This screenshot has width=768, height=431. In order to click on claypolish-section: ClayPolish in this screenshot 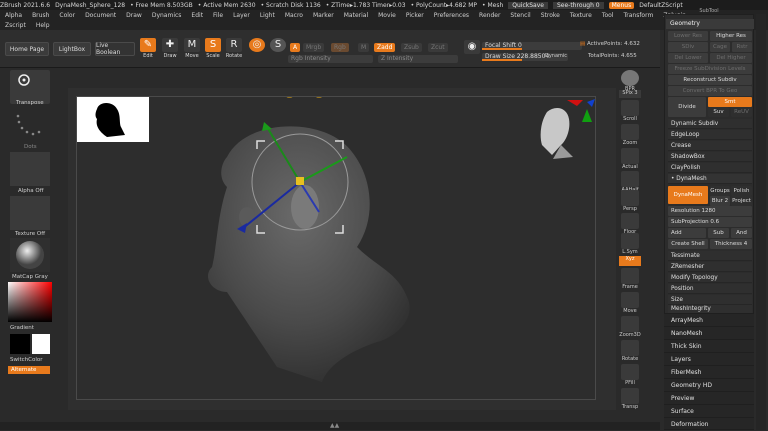, I will do `click(710, 168)`.